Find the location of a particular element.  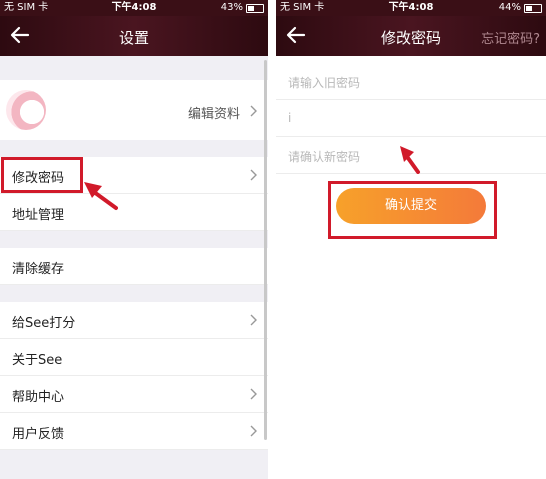

rate-app-row: 给See打分 is located at coordinates (134, 320).